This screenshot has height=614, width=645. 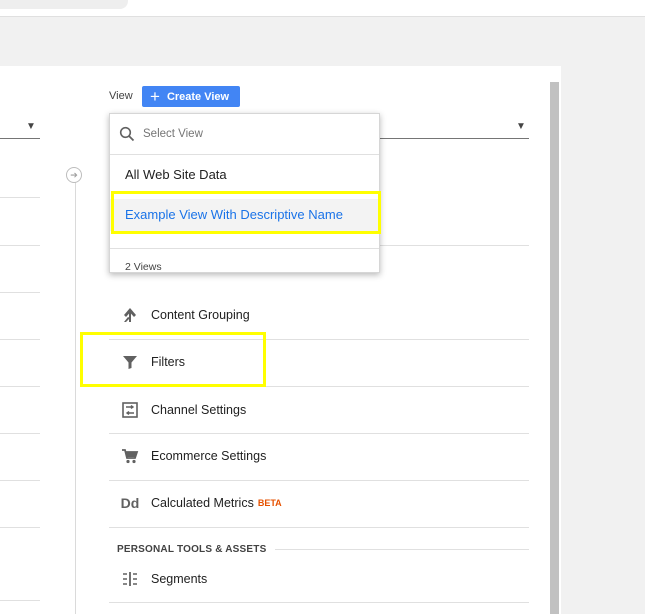 I want to click on create-view-button: + Create View, so click(x=191, y=96).